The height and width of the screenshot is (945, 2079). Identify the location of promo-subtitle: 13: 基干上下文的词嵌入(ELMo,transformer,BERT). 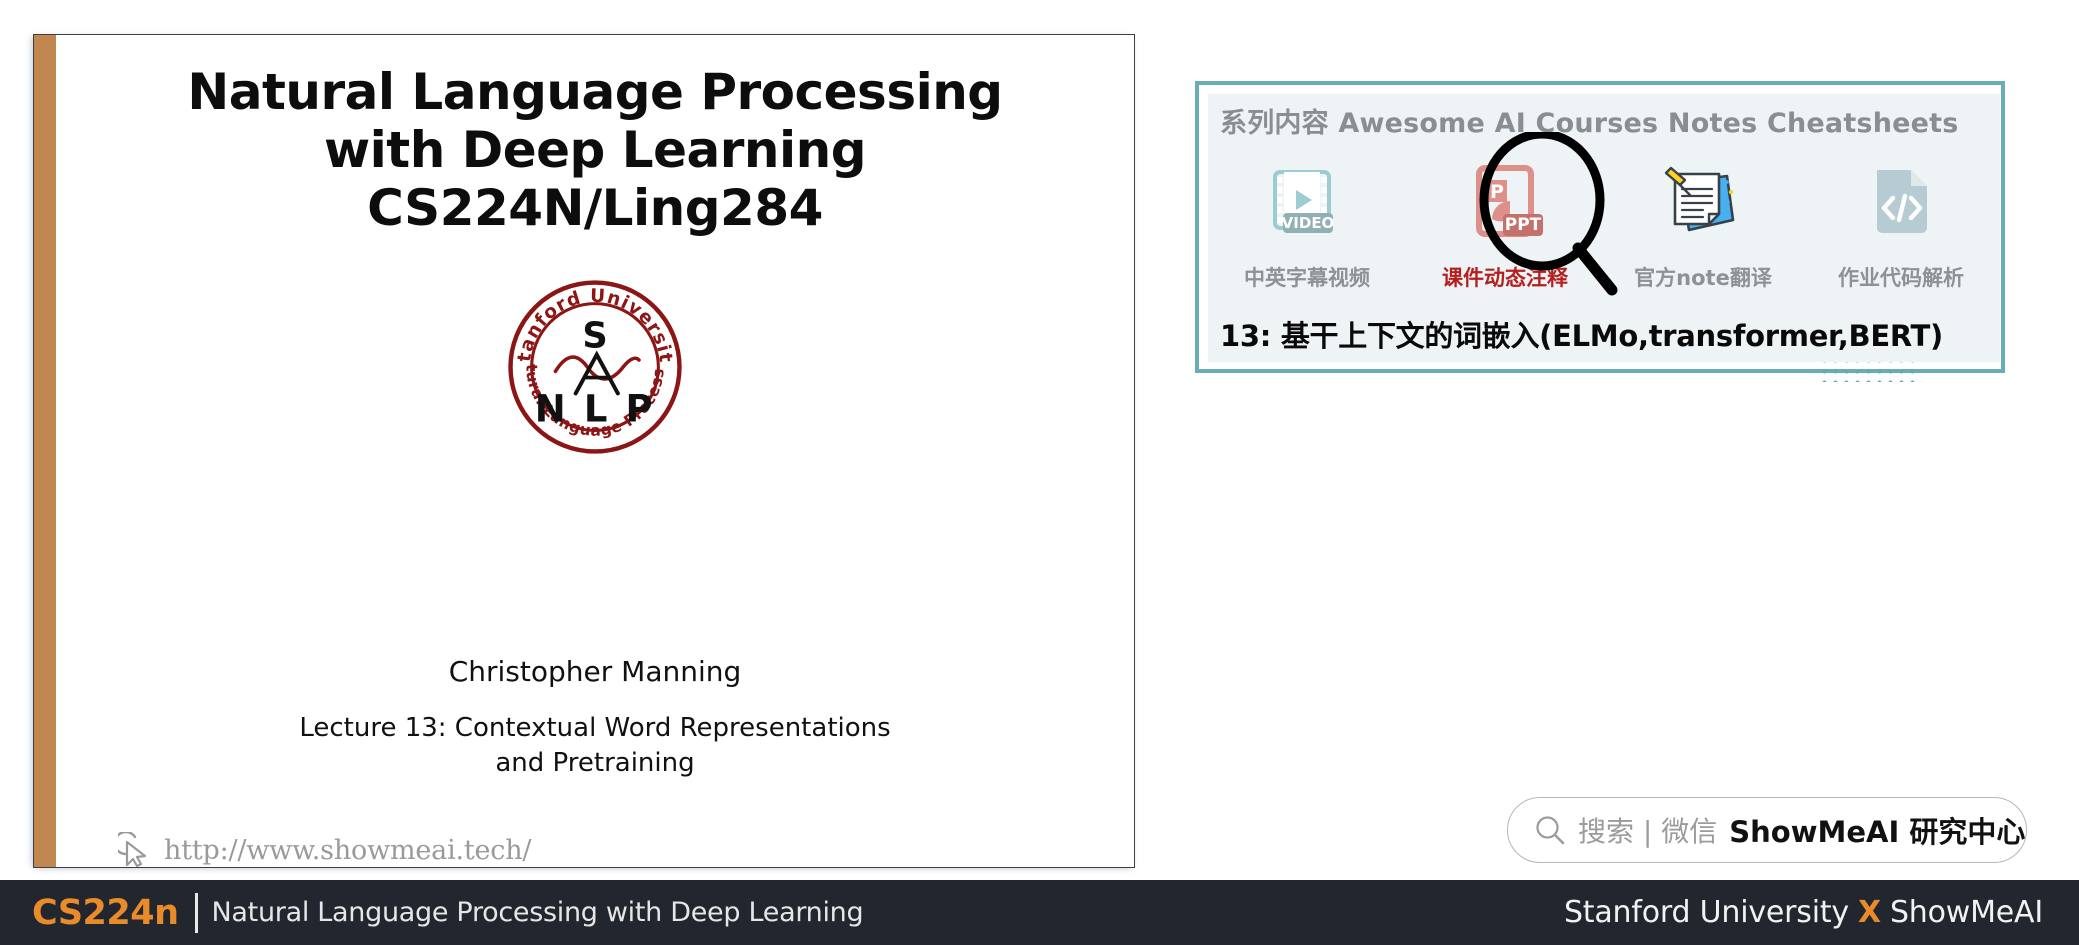
(1581, 336).